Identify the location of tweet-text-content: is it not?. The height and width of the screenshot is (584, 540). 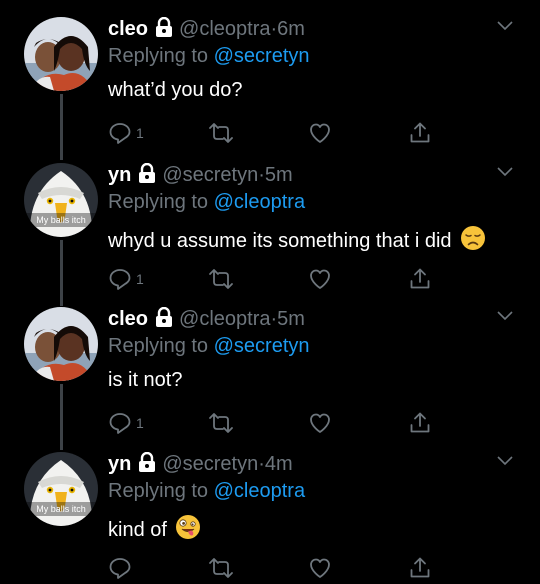
(145, 380).